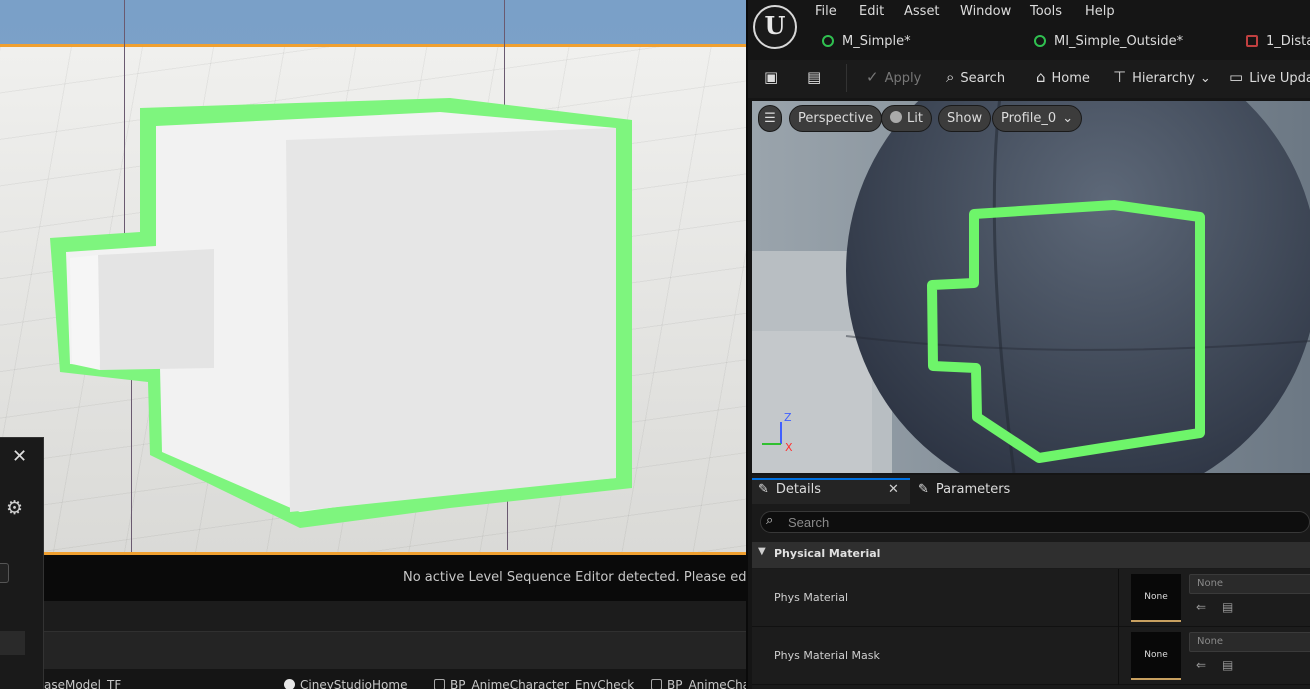 This screenshot has width=1310, height=689. Describe the element at coordinates (1029, 79) in the screenshot. I see `editor-toolbar` at that location.